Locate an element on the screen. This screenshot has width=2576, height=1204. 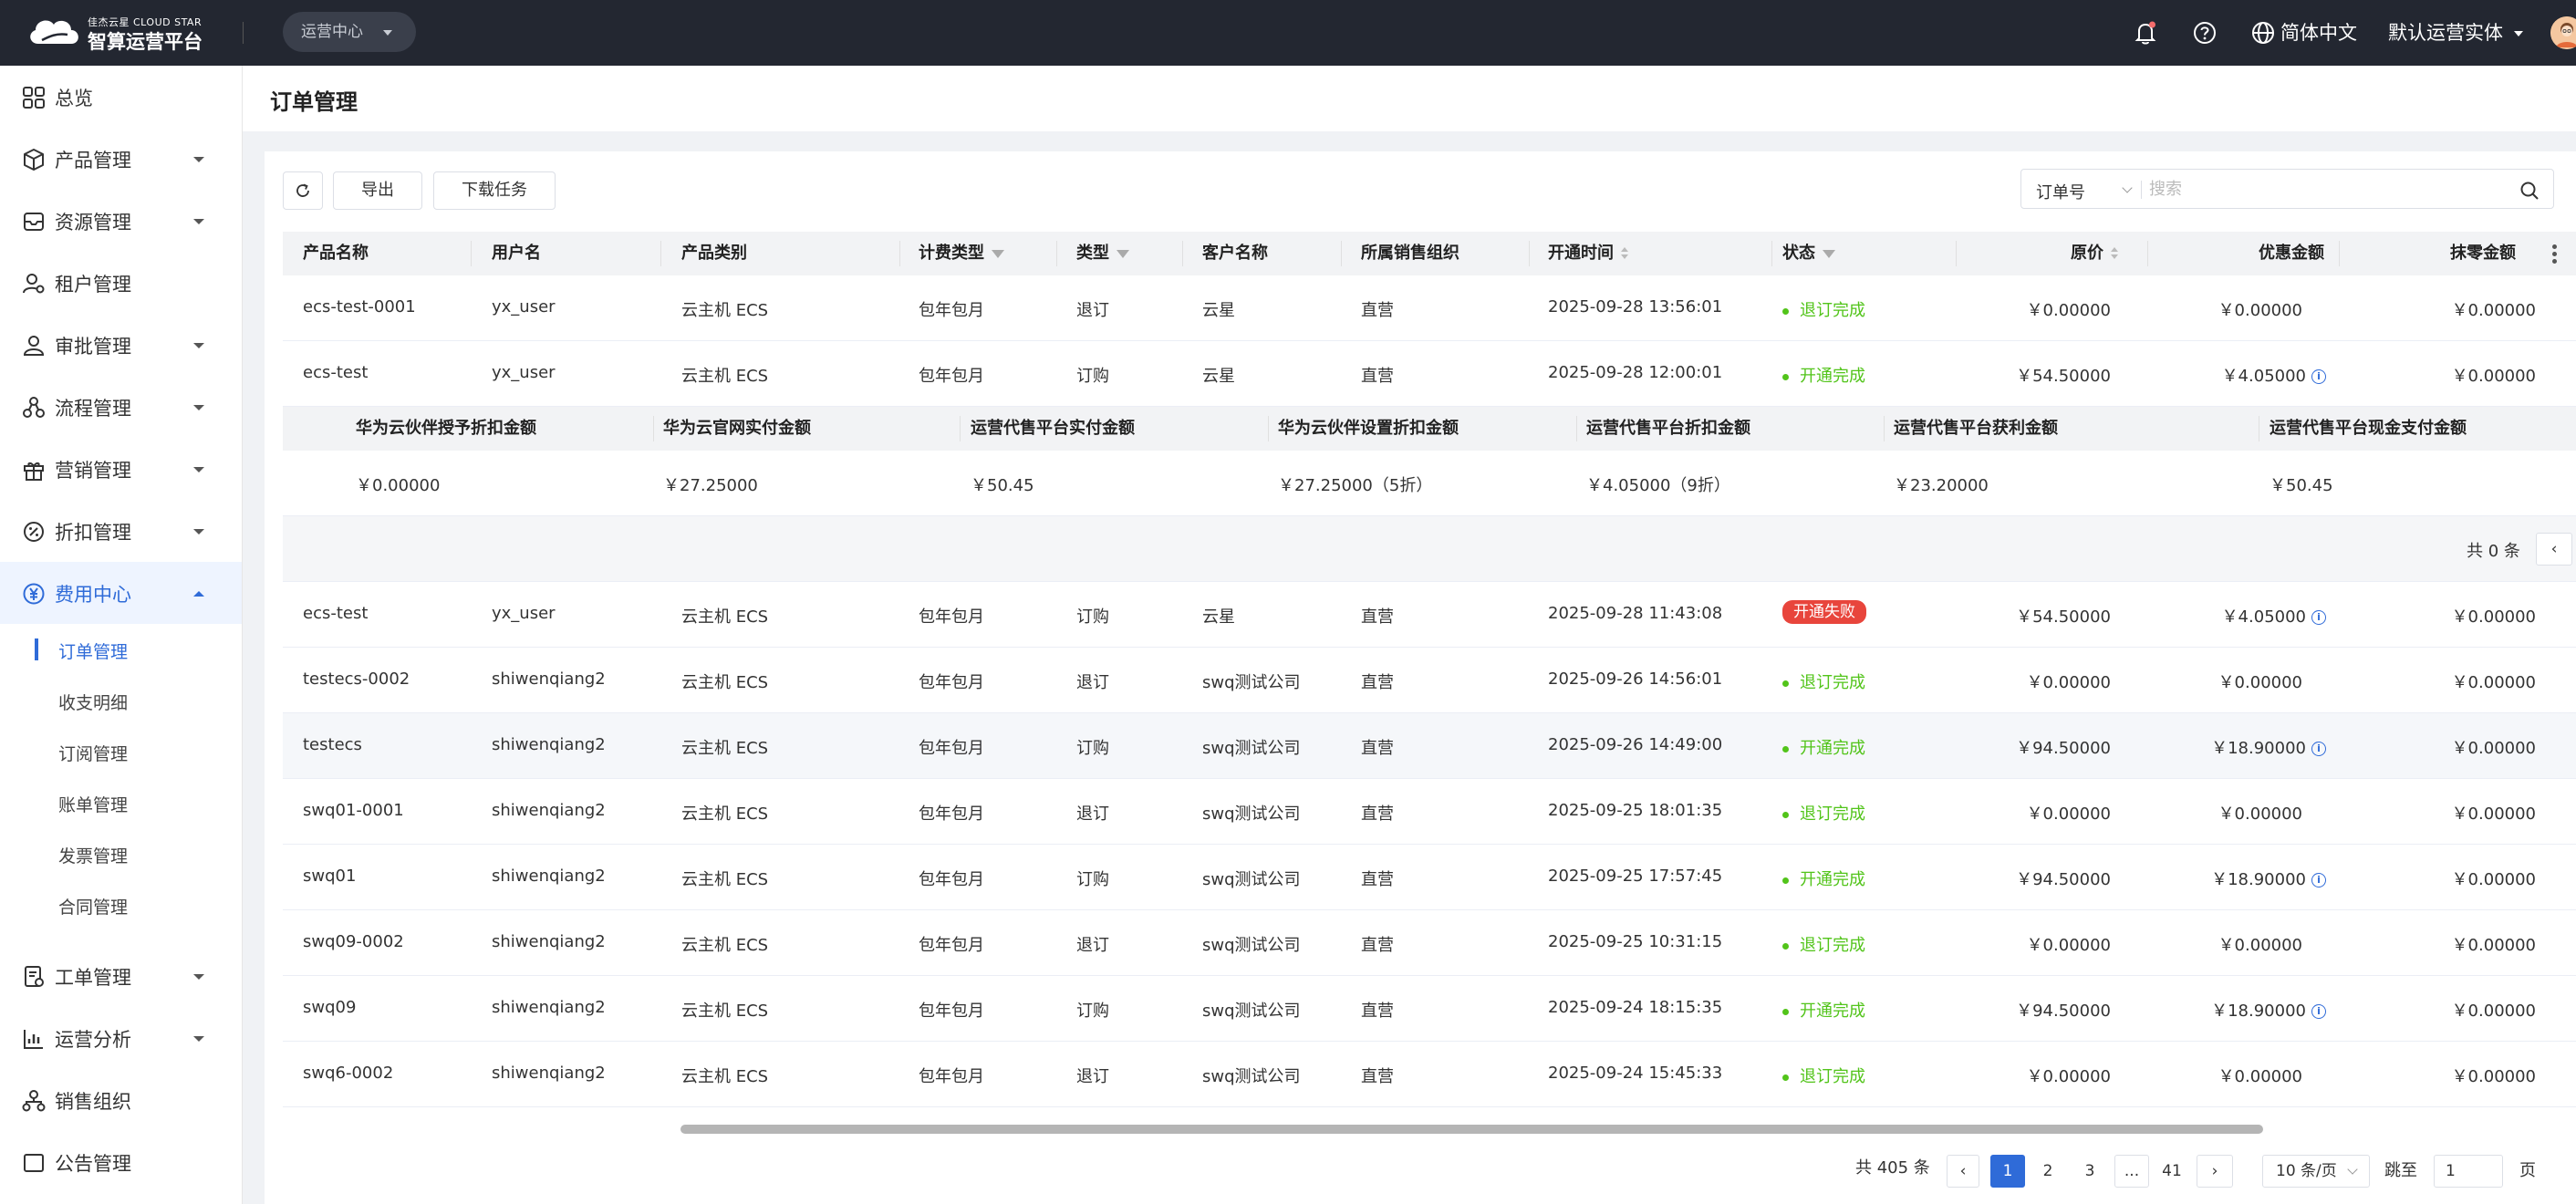
cell-customer: swq测试公司 is located at coordinates (1251, 1011).